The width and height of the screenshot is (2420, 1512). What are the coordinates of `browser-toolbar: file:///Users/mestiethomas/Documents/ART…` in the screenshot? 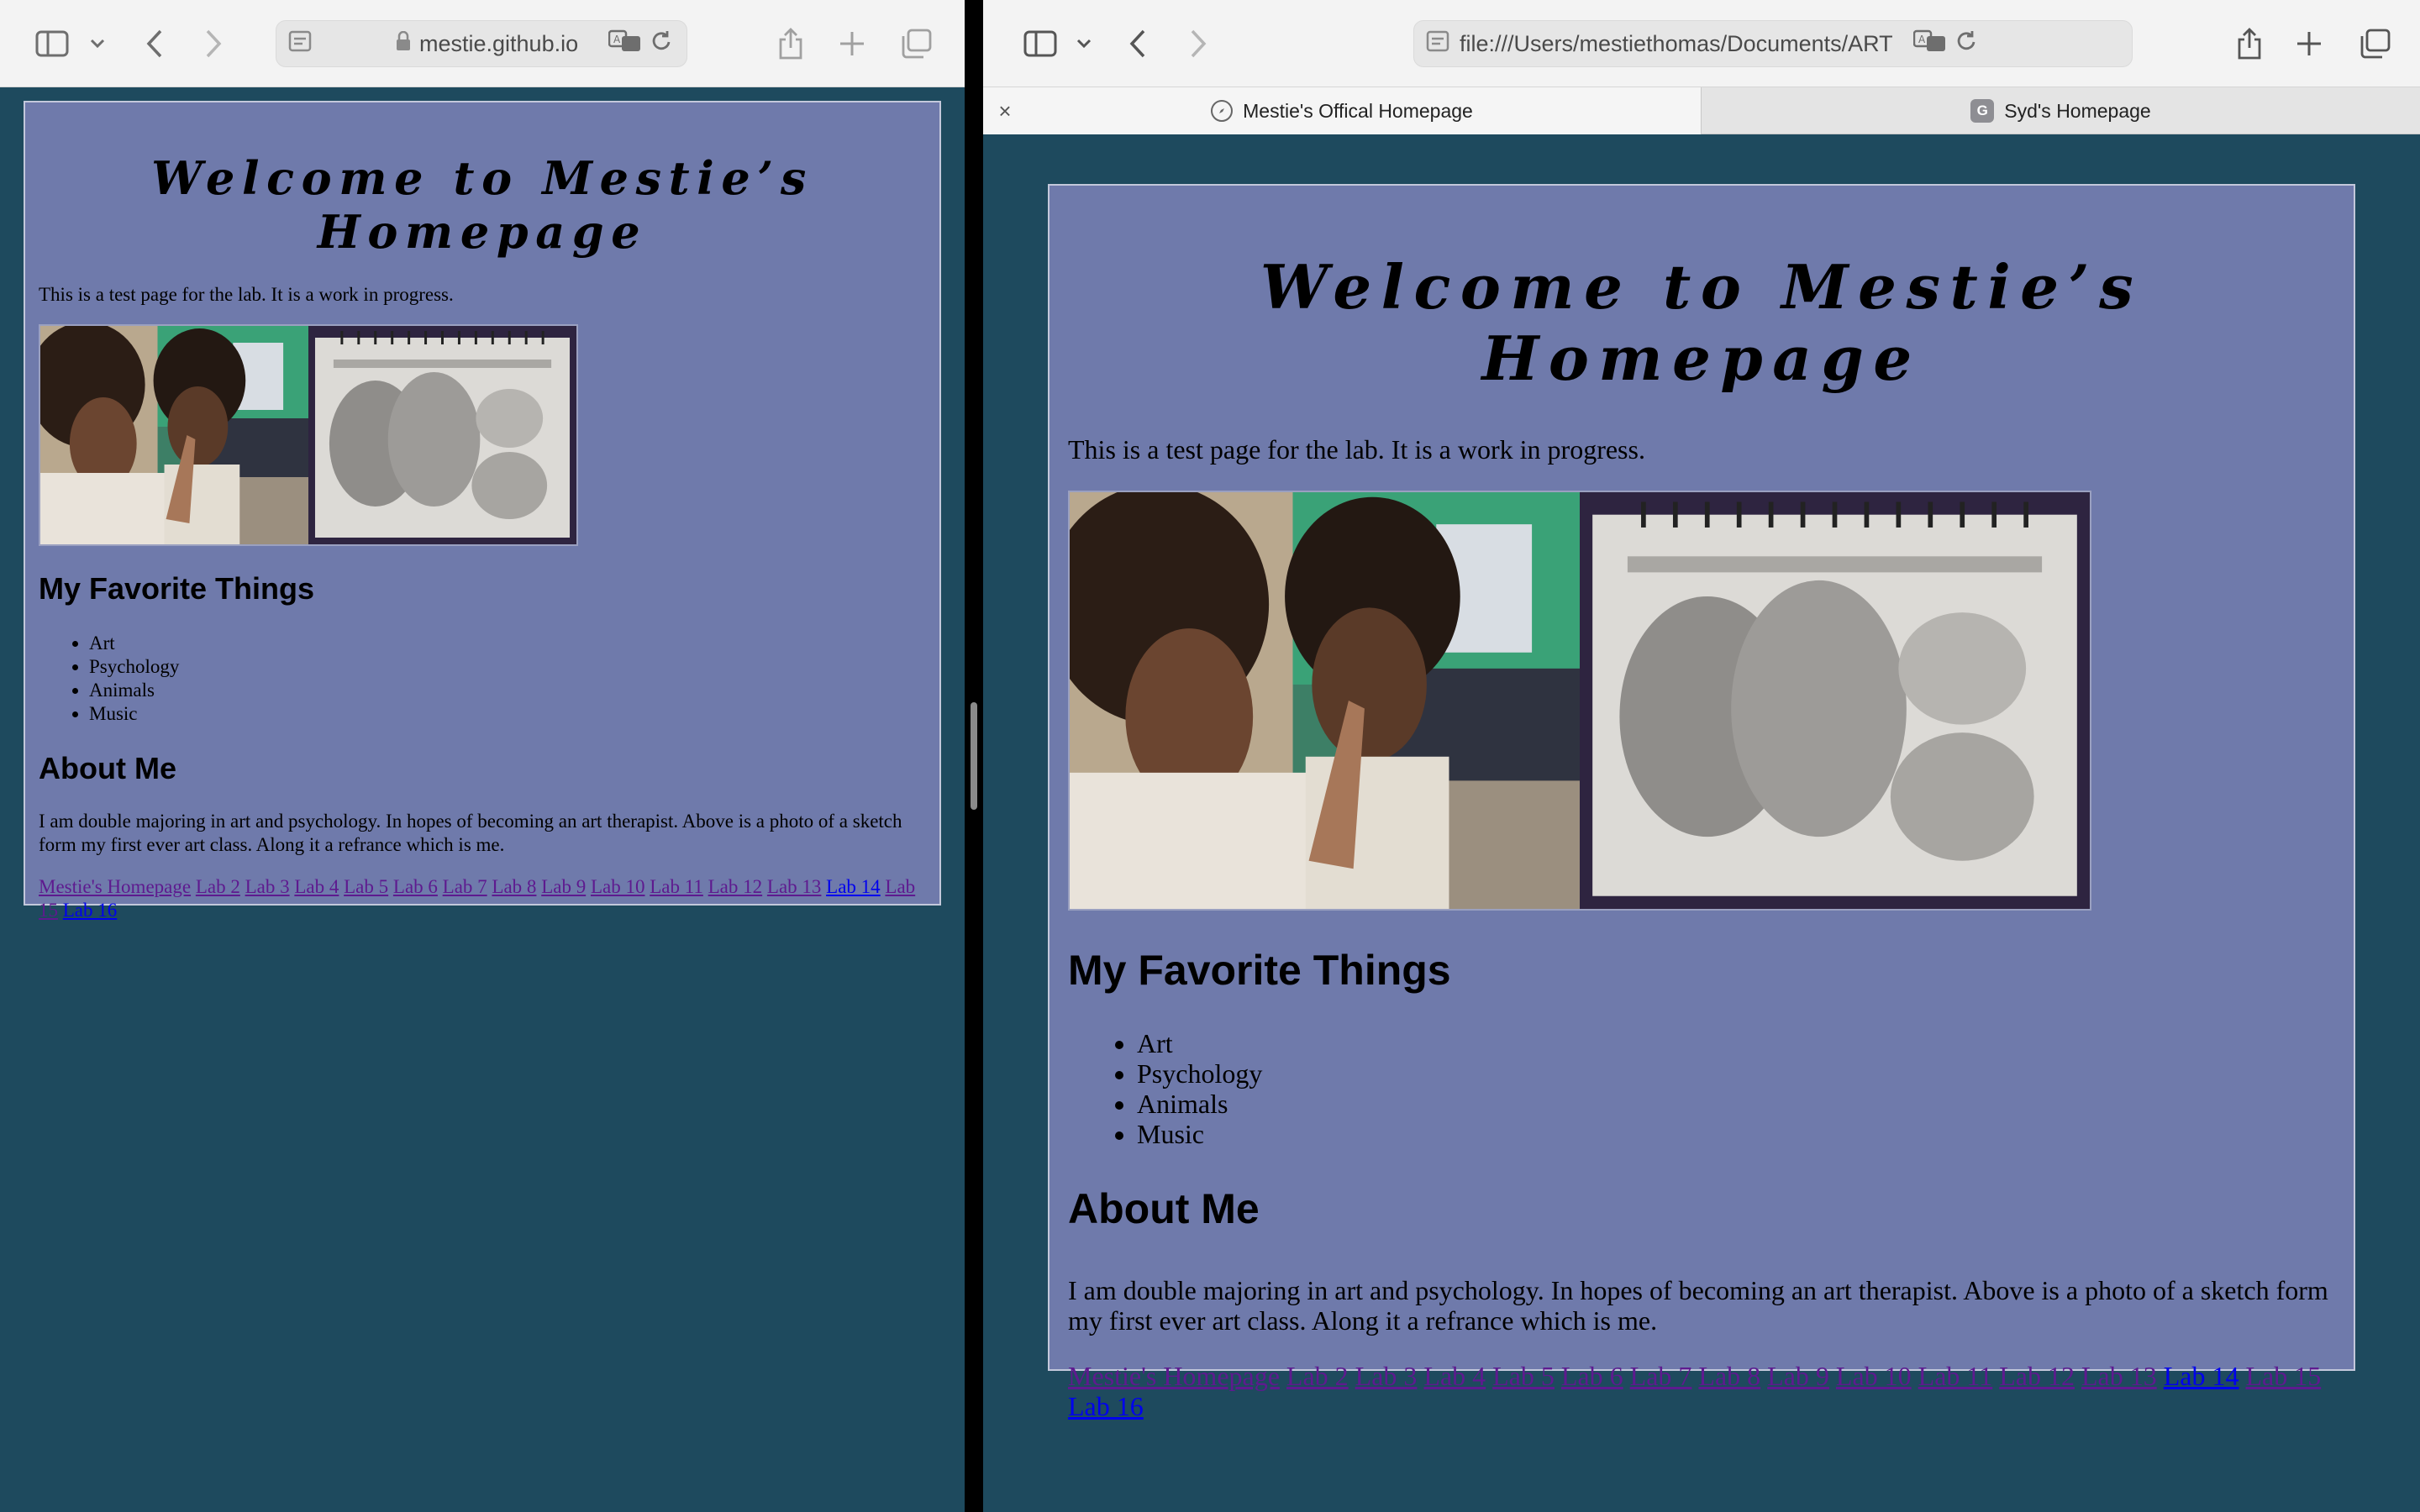 It's located at (1701, 43).